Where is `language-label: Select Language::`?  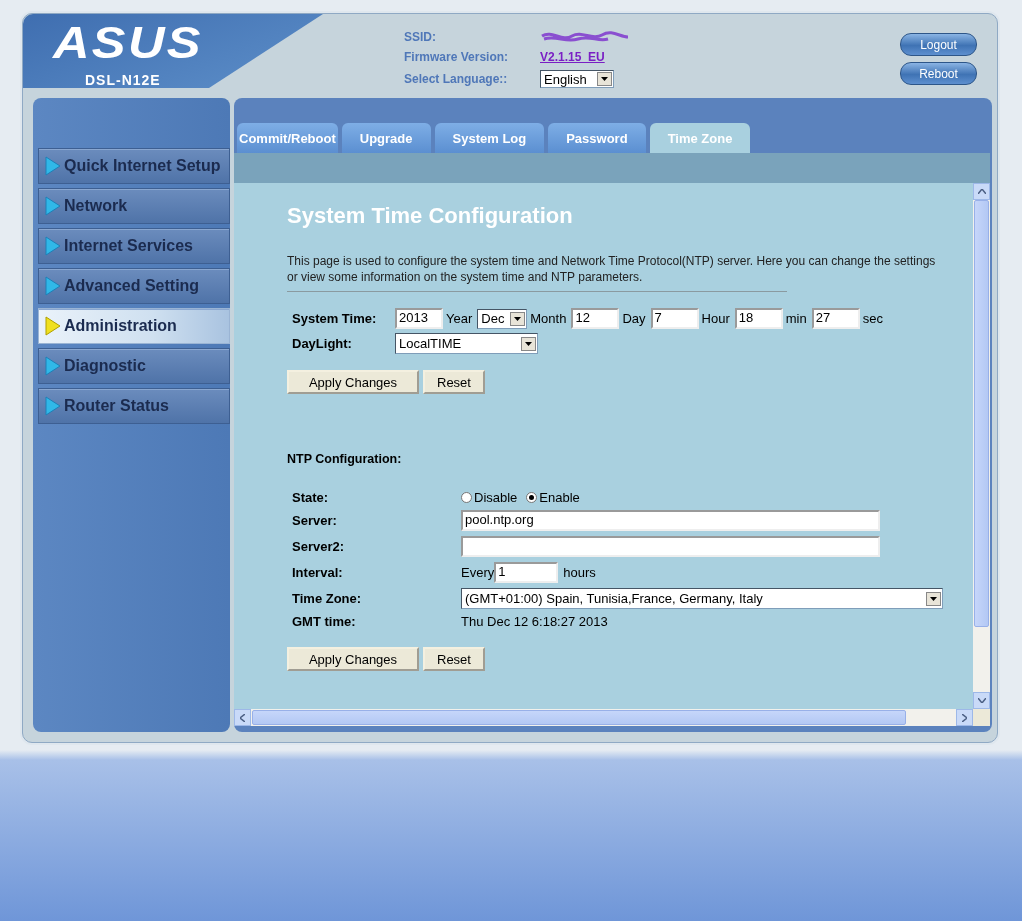 language-label: Select Language:: is located at coordinates (456, 79).